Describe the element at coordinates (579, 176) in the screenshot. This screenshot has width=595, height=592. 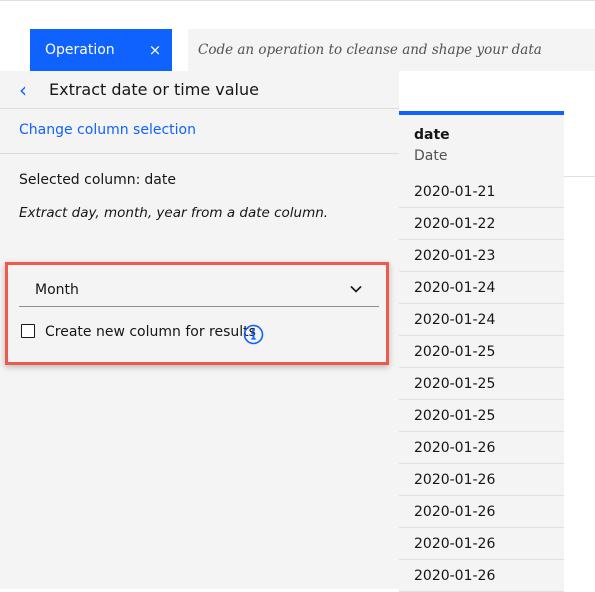
I see `table-header-divider` at that location.